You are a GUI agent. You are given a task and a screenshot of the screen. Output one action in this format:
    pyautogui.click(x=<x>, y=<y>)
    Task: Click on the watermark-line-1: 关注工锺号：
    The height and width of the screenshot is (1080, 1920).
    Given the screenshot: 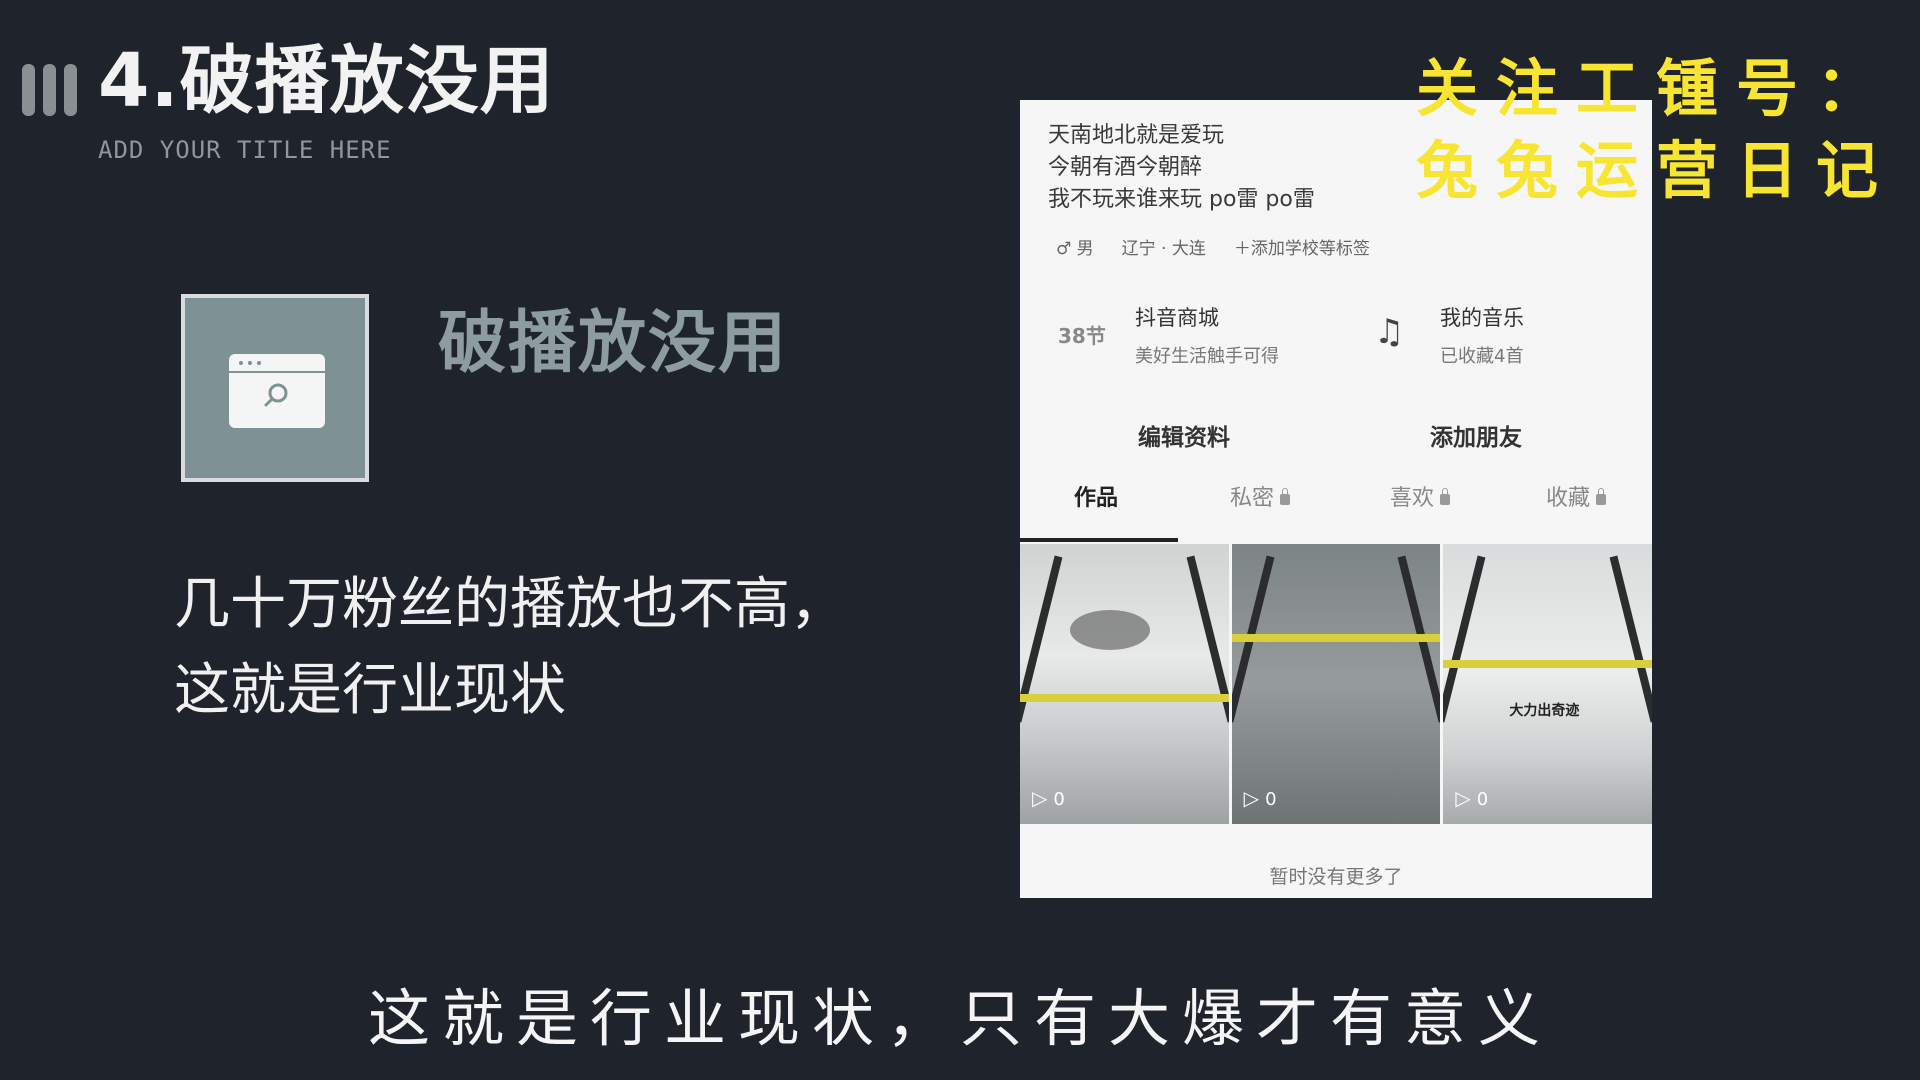 What is the action you would take?
    pyautogui.click(x=1656, y=88)
    